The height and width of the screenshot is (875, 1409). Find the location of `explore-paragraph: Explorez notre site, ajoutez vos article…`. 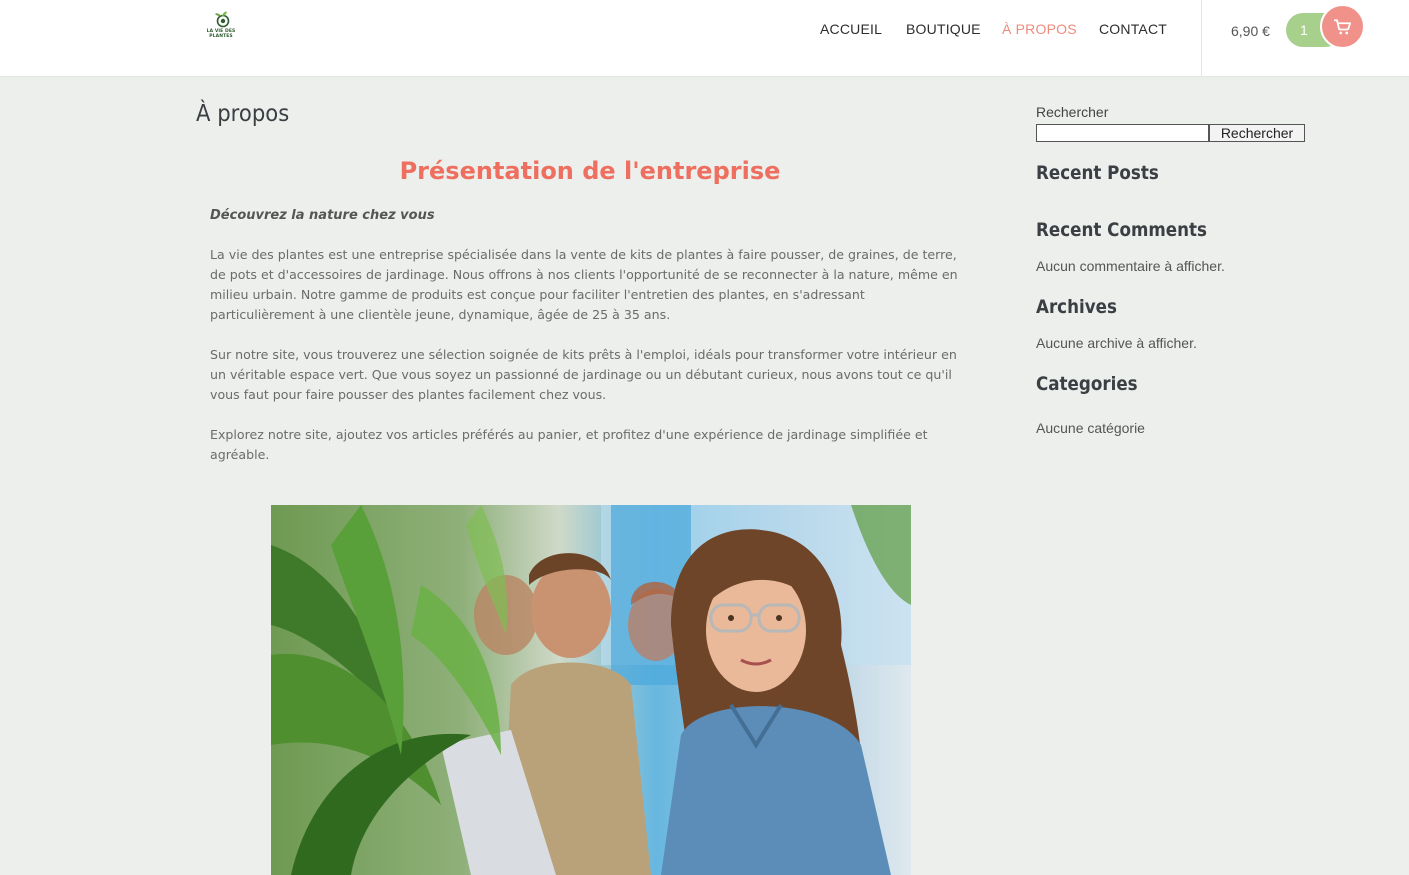

explore-paragraph: Explorez notre site, ajoutez vos article… is located at coordinates (569, 444).